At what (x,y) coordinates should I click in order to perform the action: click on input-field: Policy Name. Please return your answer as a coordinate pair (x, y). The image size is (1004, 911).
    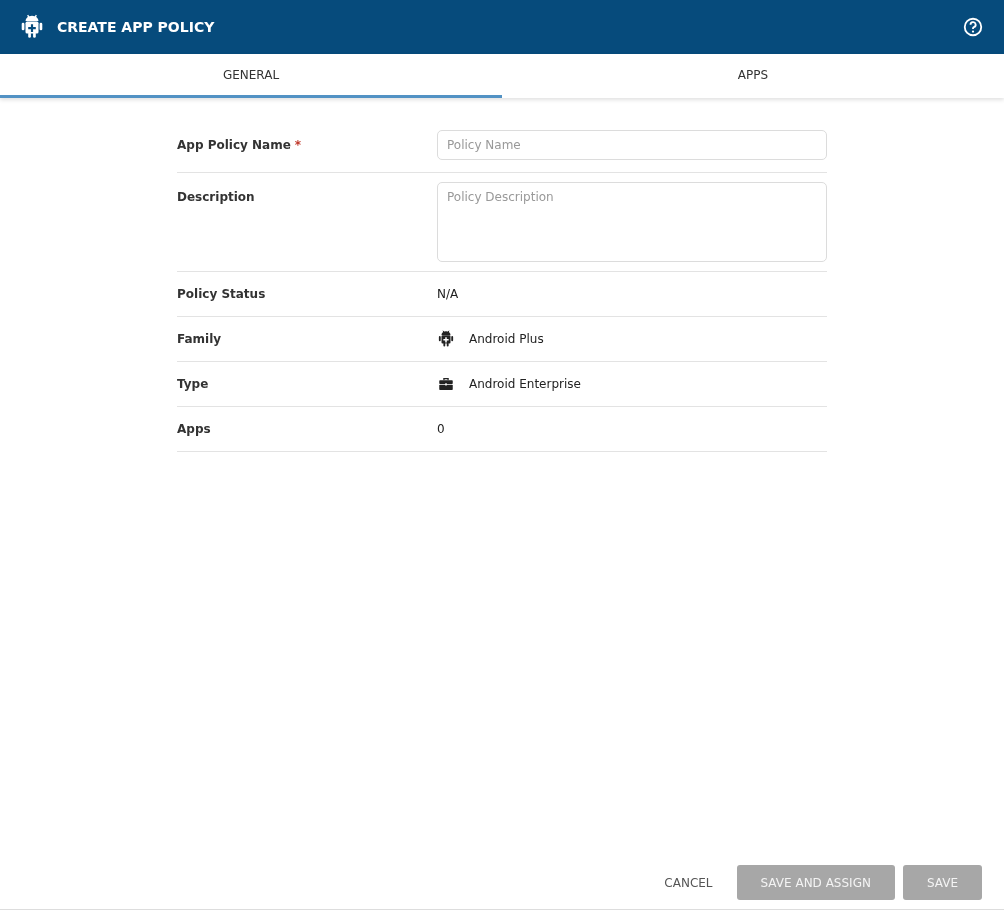
    Looking at the image, I should click on (632, 145).